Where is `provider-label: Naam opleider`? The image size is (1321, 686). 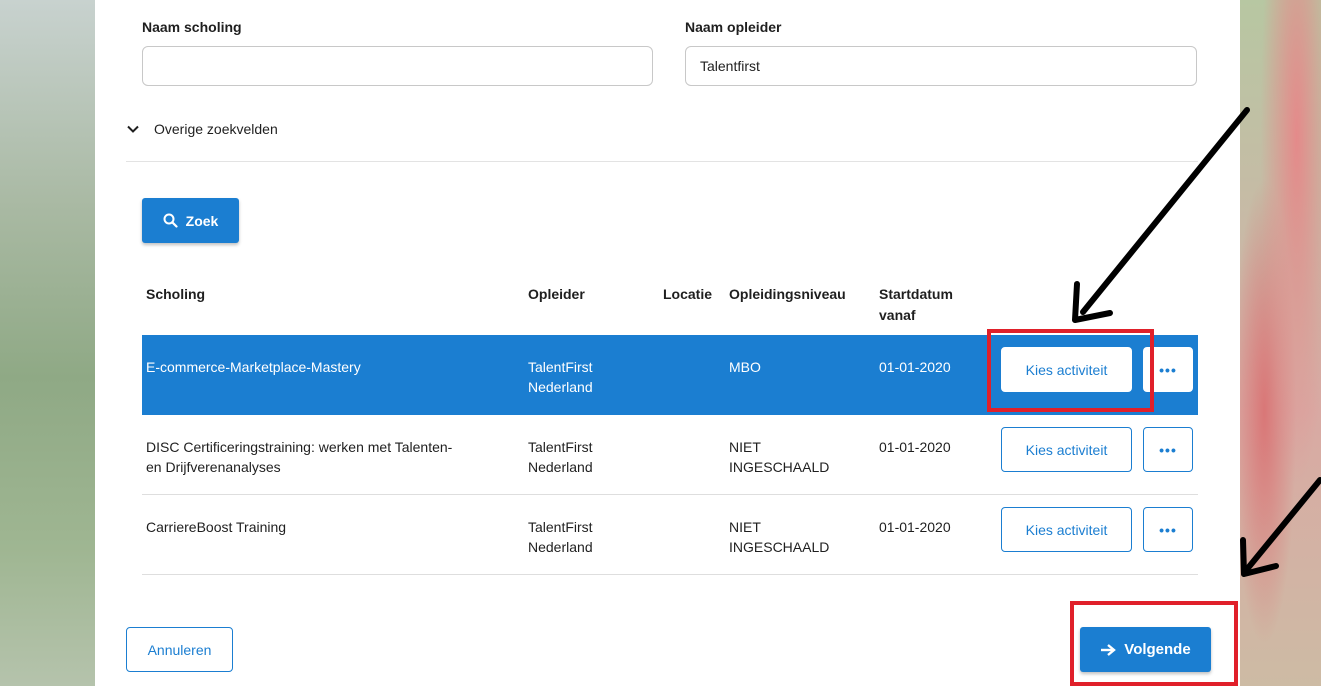
provider-label: Naam opleider is located at coordinates (733, 27).